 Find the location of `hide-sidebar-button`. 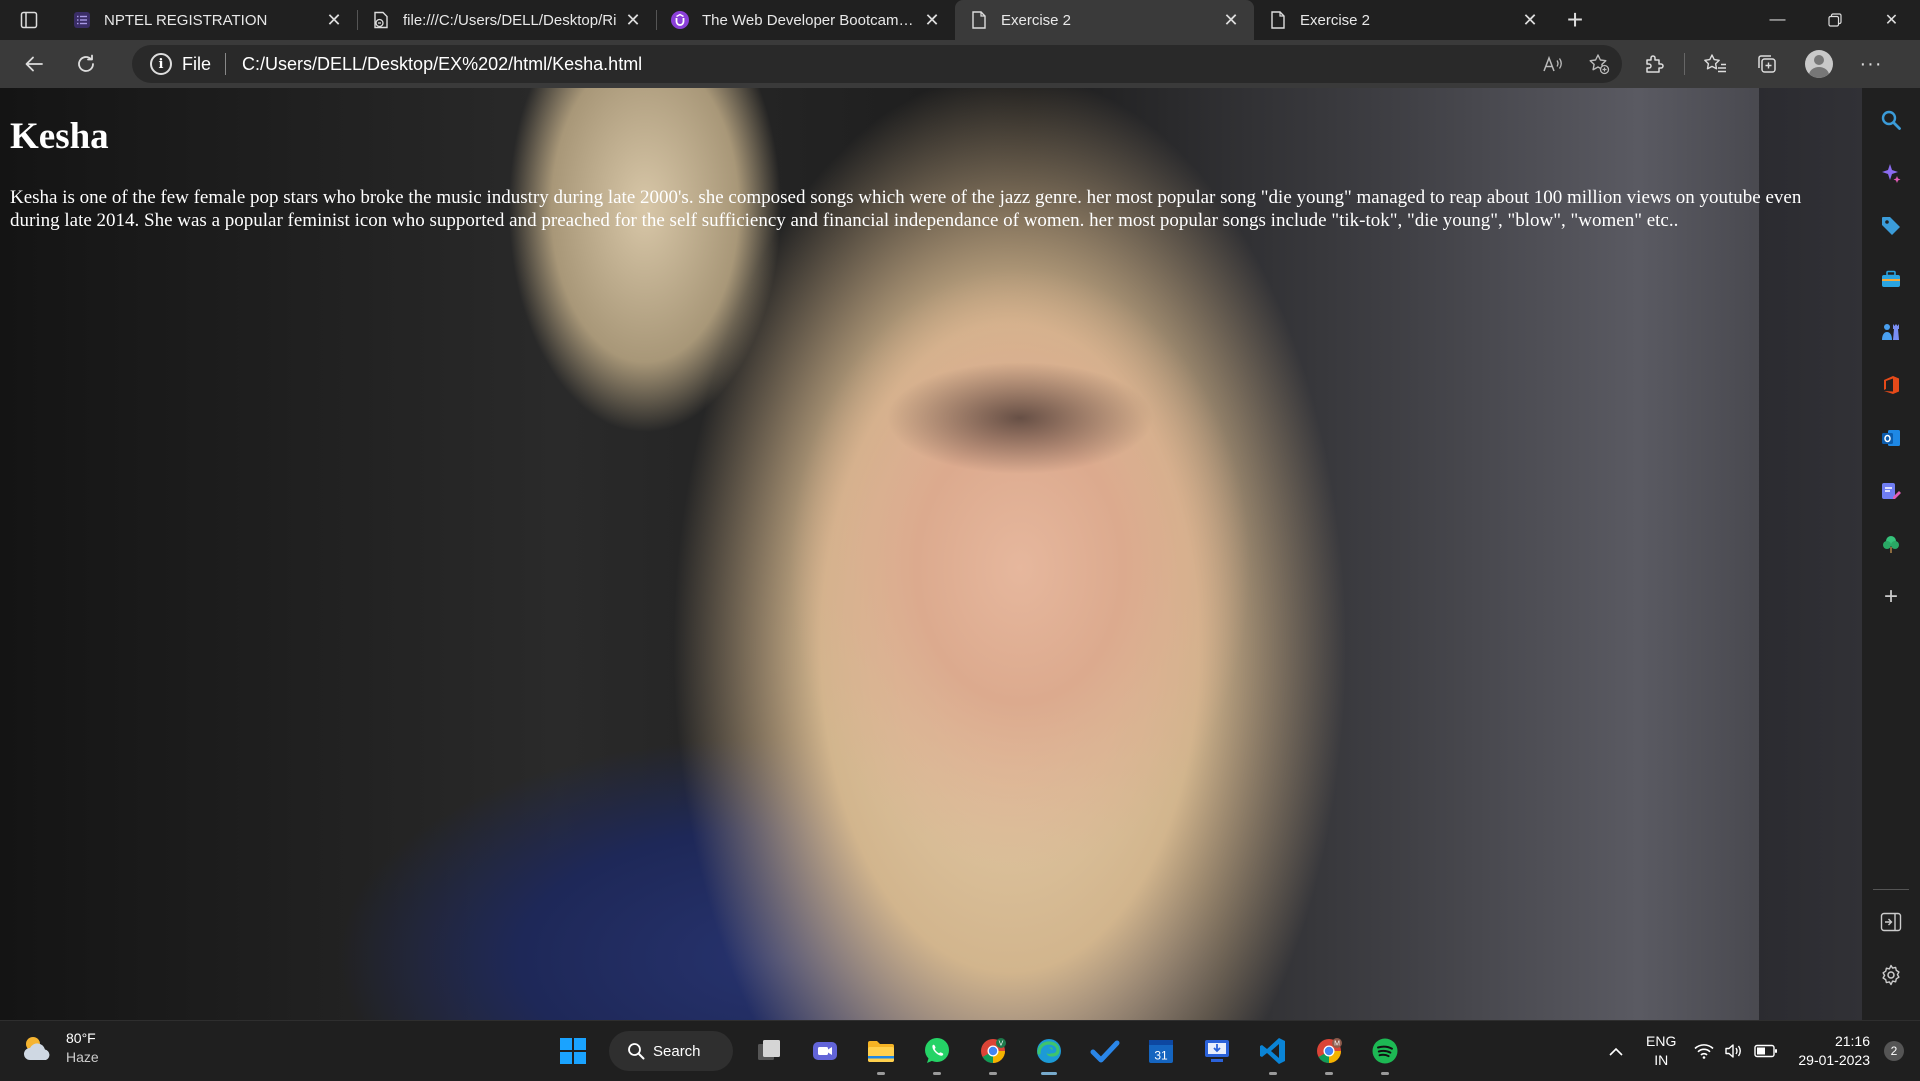

hide-sidebar-button is located at coordinates (1891, 922).